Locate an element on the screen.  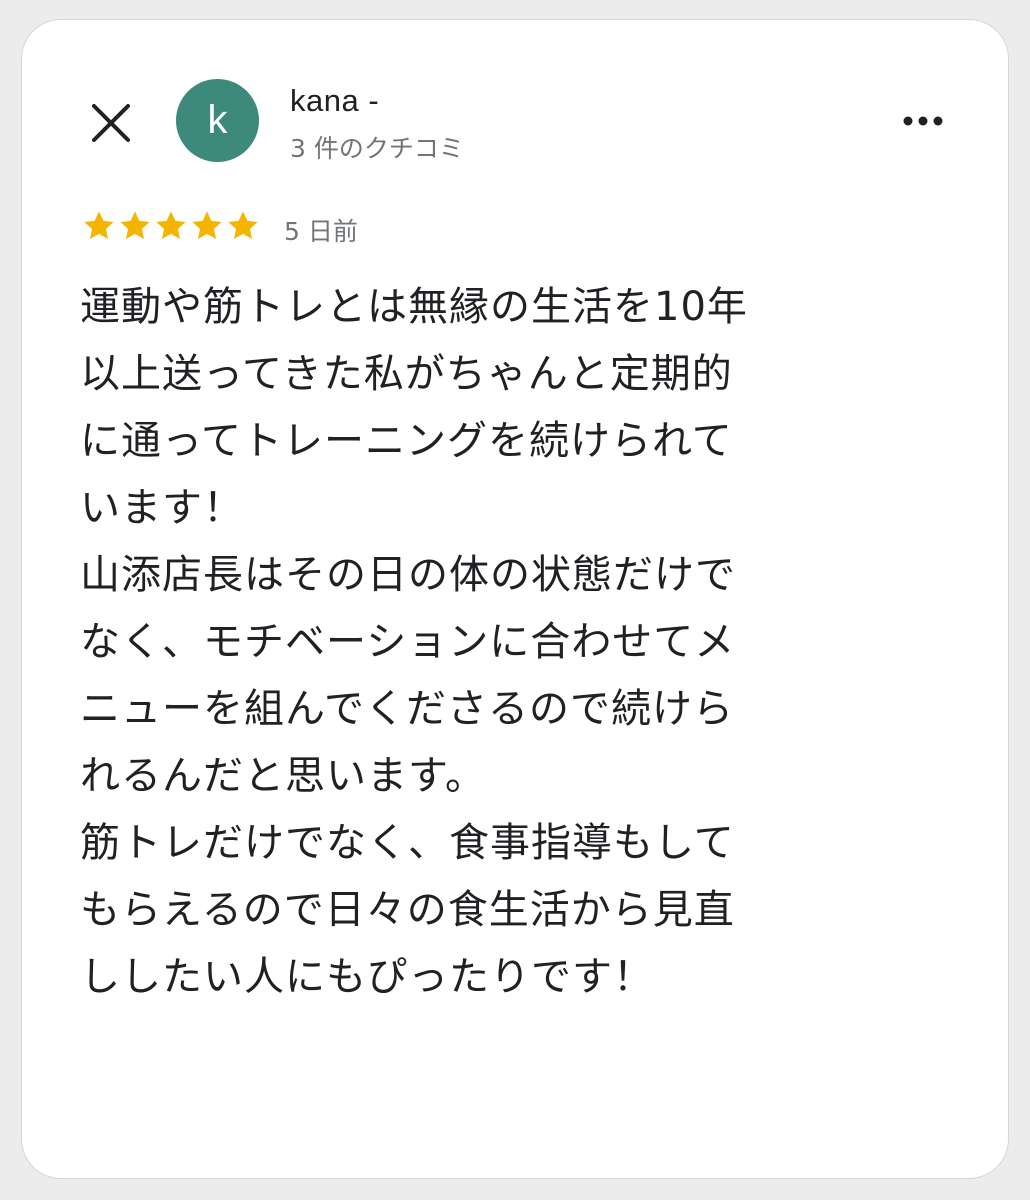
review-text-line: います！ is located at coordinates (162, 508).